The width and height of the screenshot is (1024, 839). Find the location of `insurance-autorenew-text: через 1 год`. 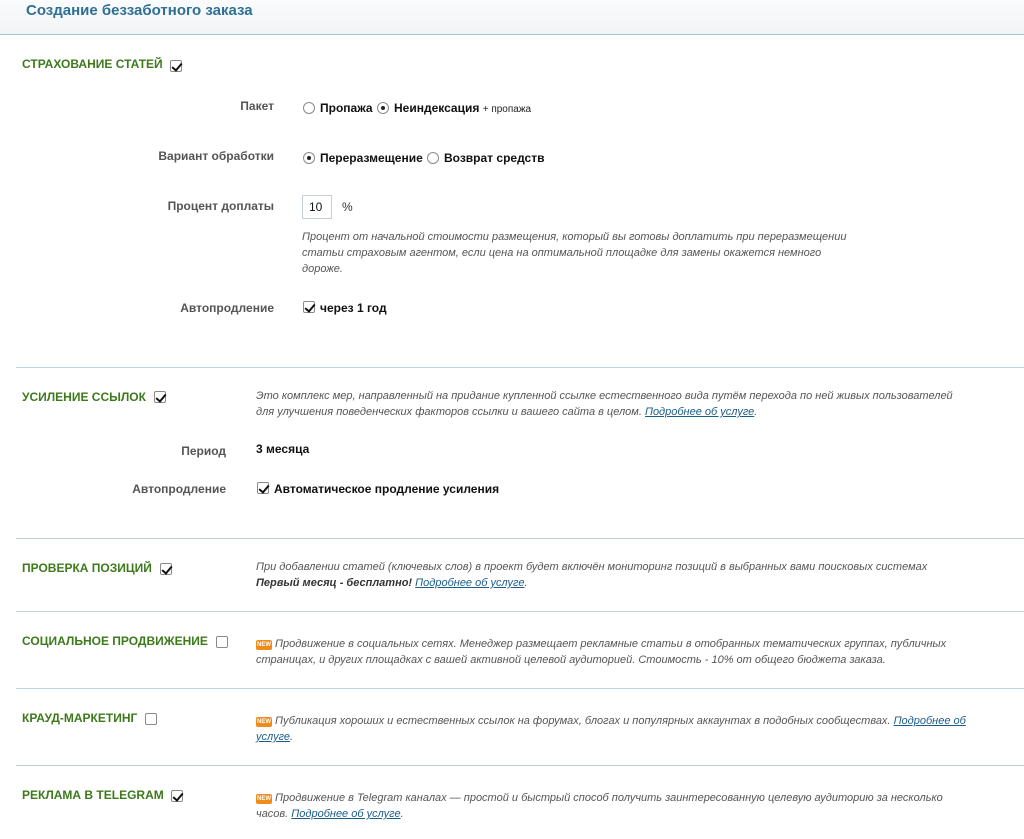

insurance-autorenew-text: через 1 год is located at coordinates (353, 308).